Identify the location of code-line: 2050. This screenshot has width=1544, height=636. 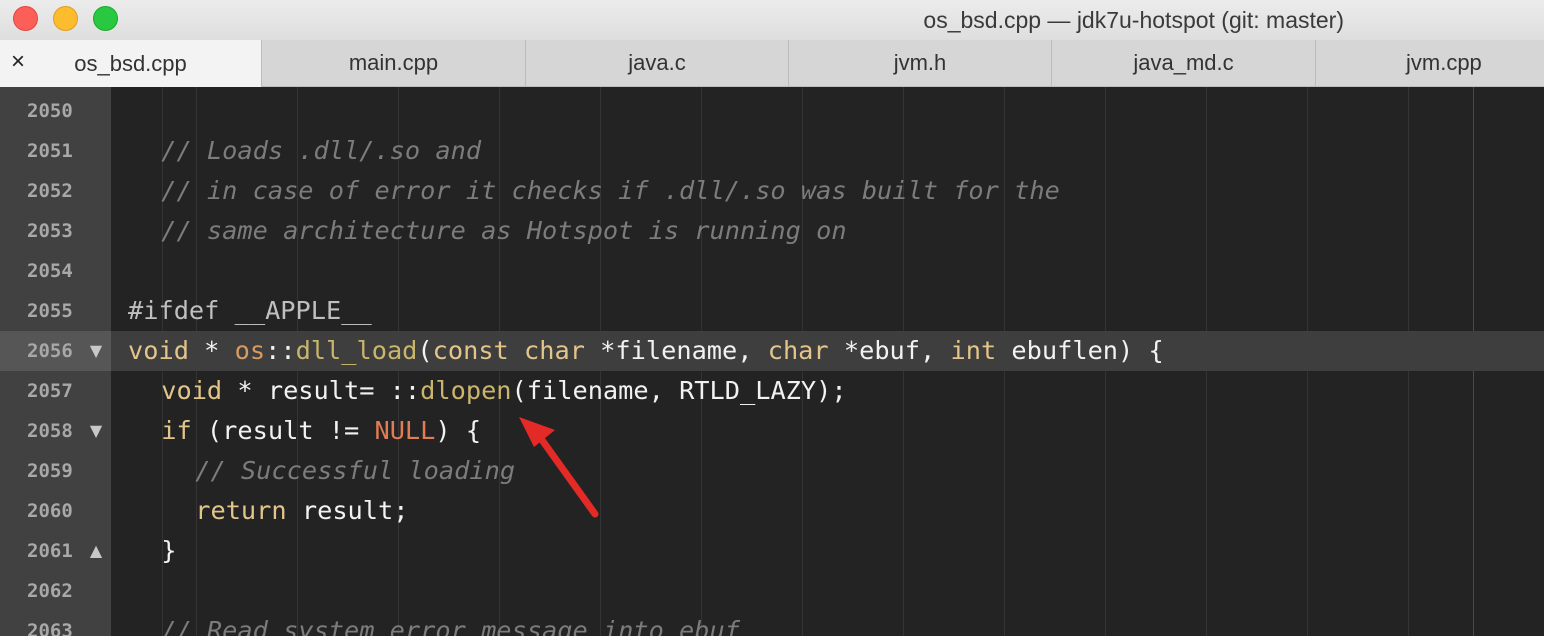
(772, 111).